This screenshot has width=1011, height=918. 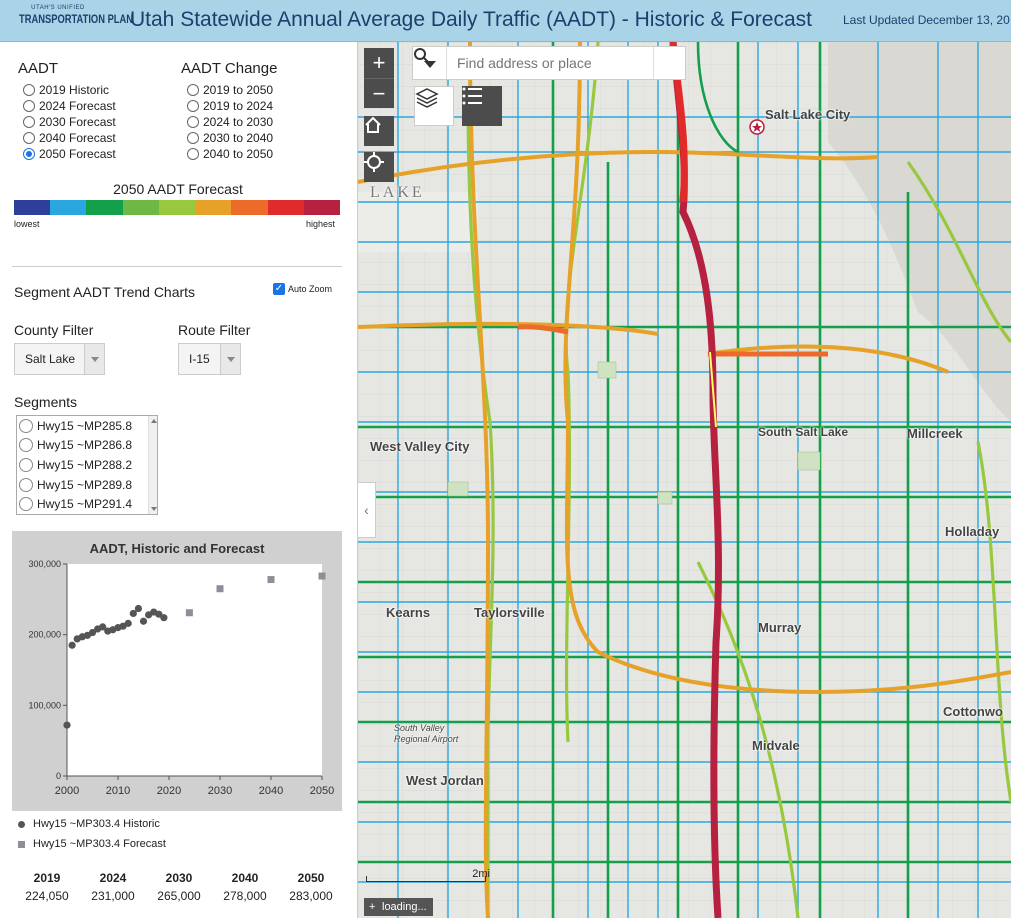 What do you see at coordinates (780, 627) in the screenshot?
I see `map-label-murray: Murray` at bounding box center [780, 627].